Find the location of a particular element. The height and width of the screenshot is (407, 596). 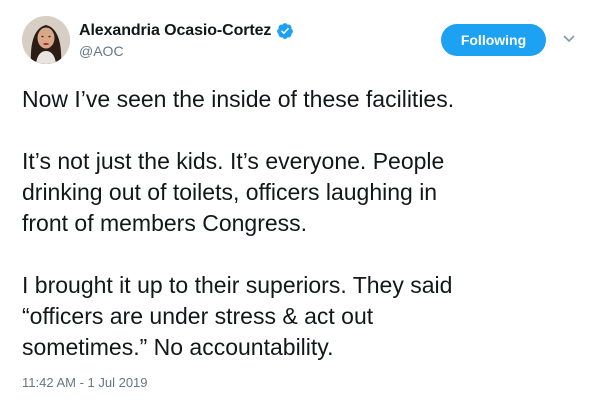

display-name-row: Alexandria Ocasio-Cortez is located at coordinates (186, 31).